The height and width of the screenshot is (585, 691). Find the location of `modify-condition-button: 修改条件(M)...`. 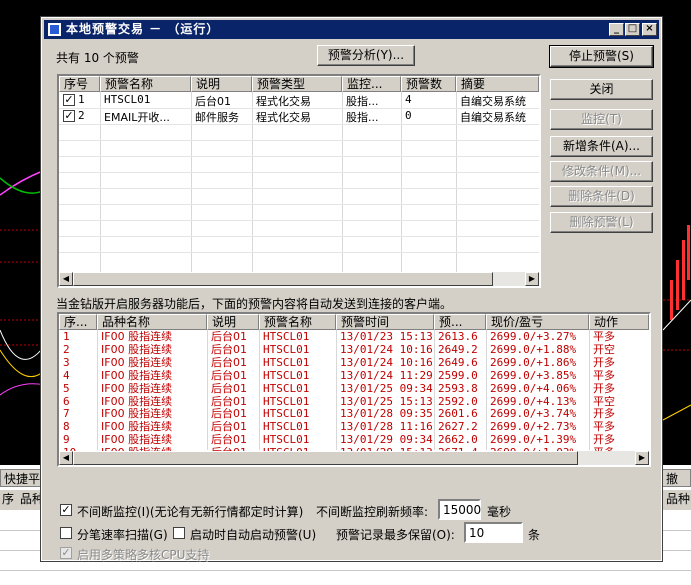

modify-condition-button: 修改条件(M)... is located at coordinates (601, 171).